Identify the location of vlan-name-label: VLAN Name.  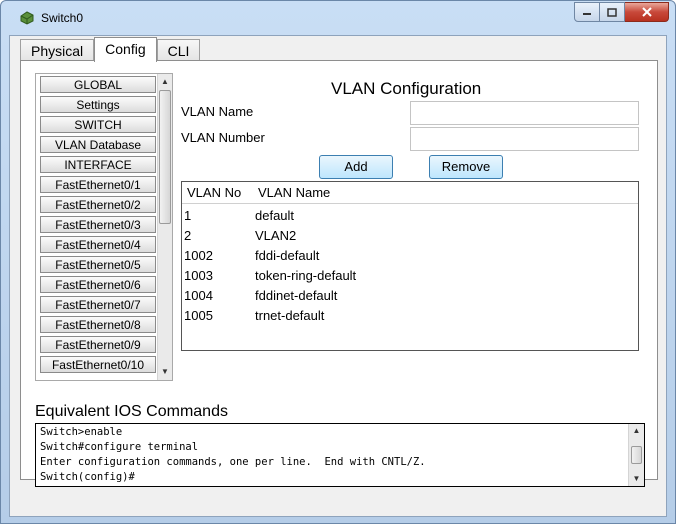
(217, 111).